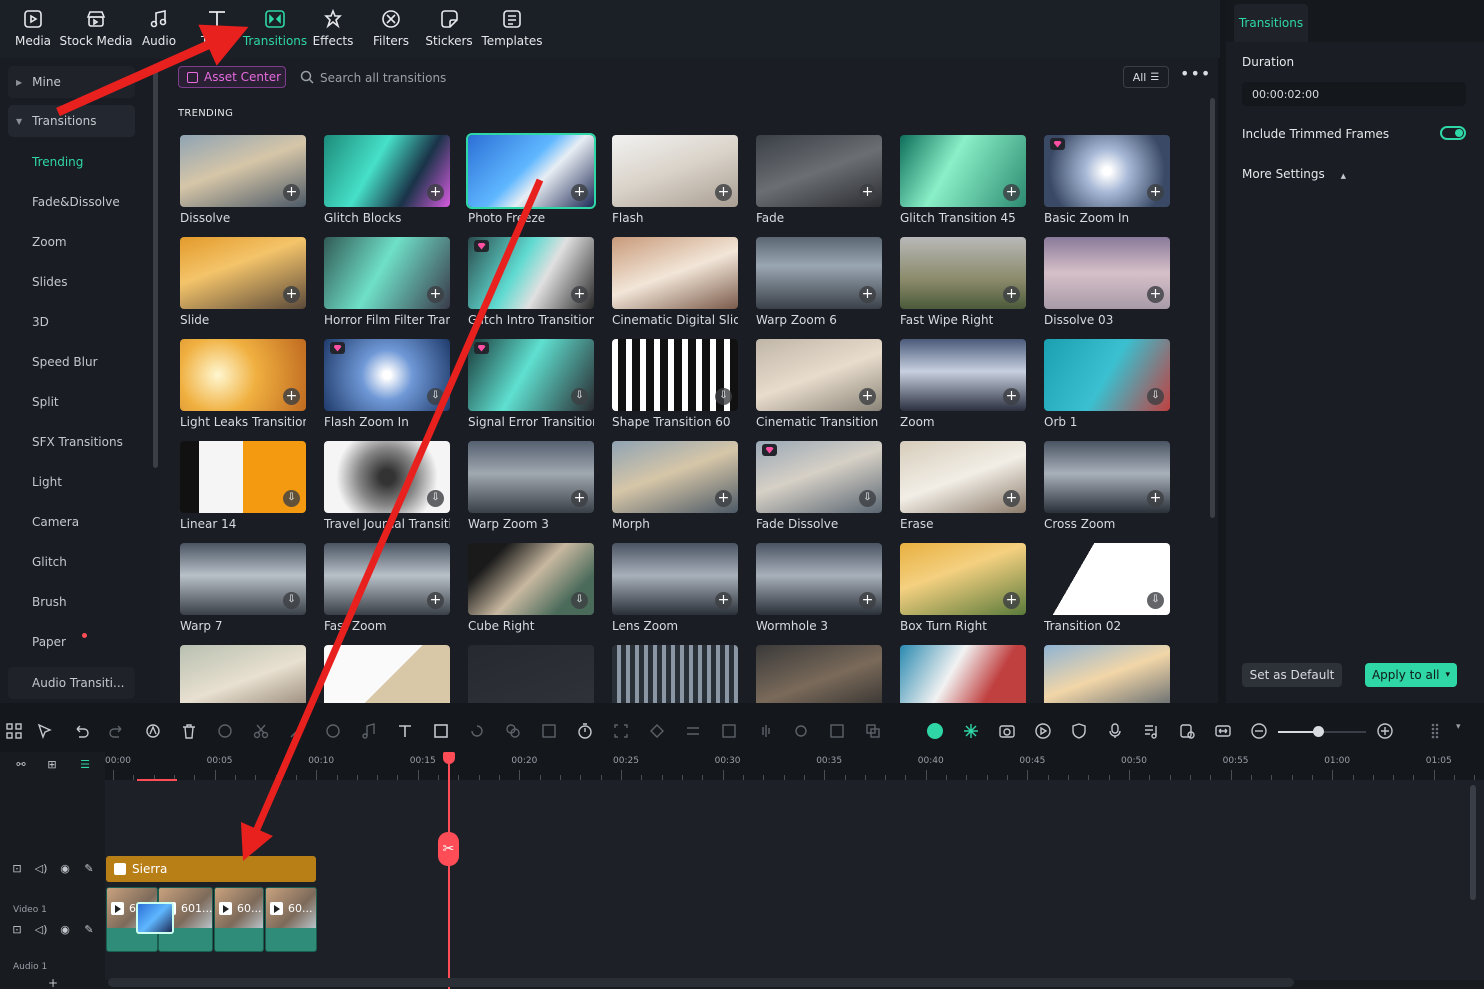  Describe the element at coordinates (57, 162) in the screenshot. I see `sidebar-item-trending: Trending` at that location.